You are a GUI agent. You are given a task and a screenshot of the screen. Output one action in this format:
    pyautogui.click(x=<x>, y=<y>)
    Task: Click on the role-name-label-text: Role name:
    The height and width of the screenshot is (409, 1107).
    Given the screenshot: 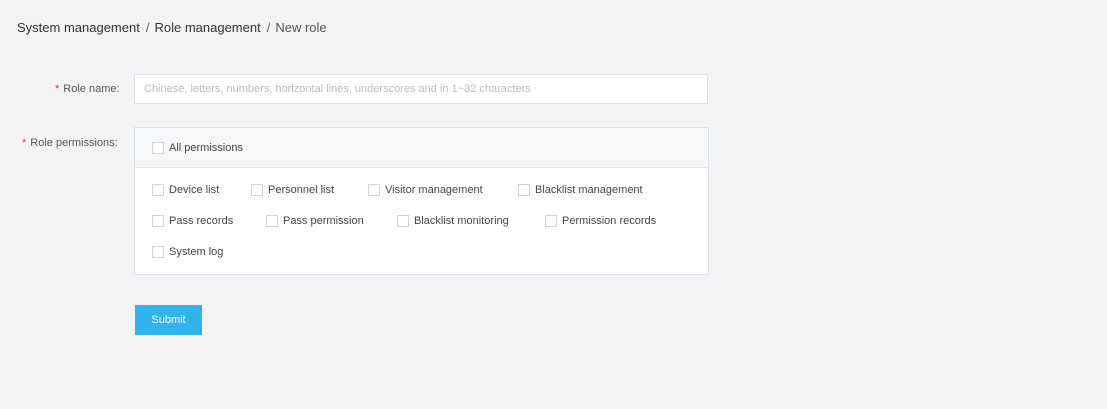 What is the action you would take?
    pyautogui.click(x=91, y=89)
    